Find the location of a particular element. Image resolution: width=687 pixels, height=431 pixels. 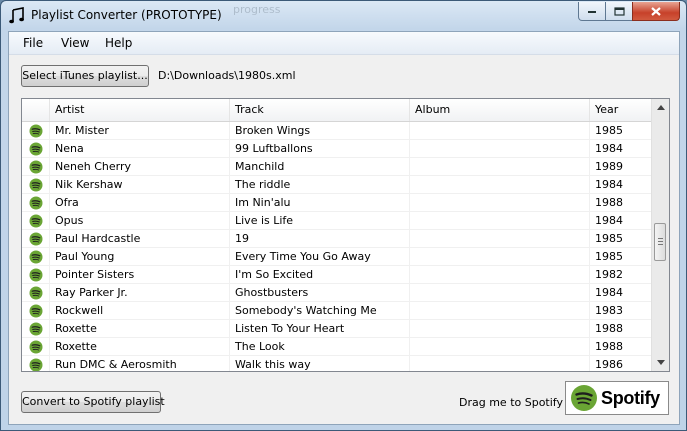

cell-artist: Run DMC & Aerosmith is located at coordinates (140, 363).